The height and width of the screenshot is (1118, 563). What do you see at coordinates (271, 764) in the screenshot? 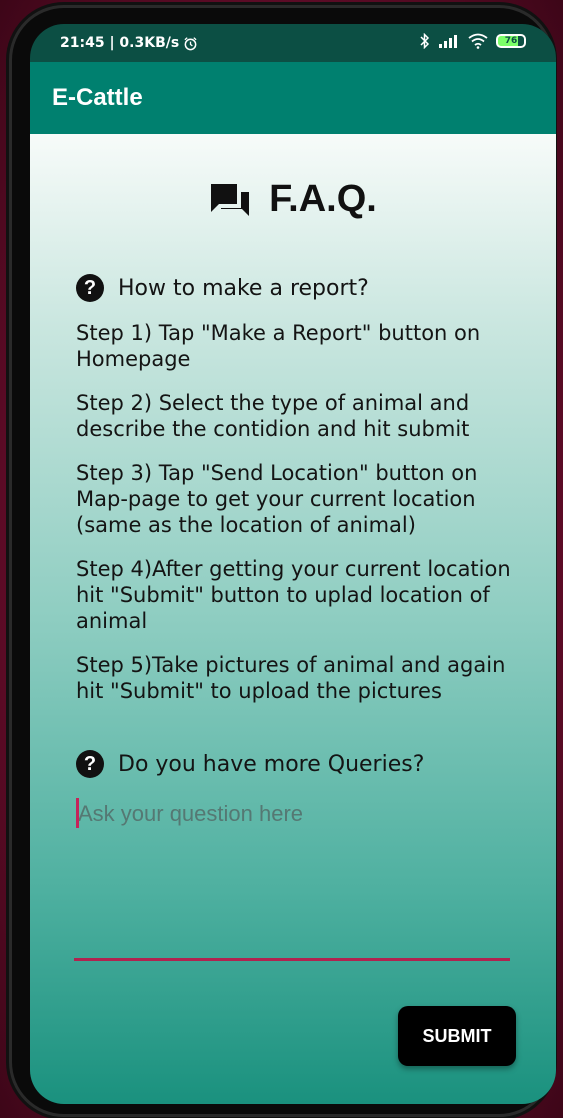
I see `question-more-queries: Do you have more Queries?` at bounding box center [271, 764].